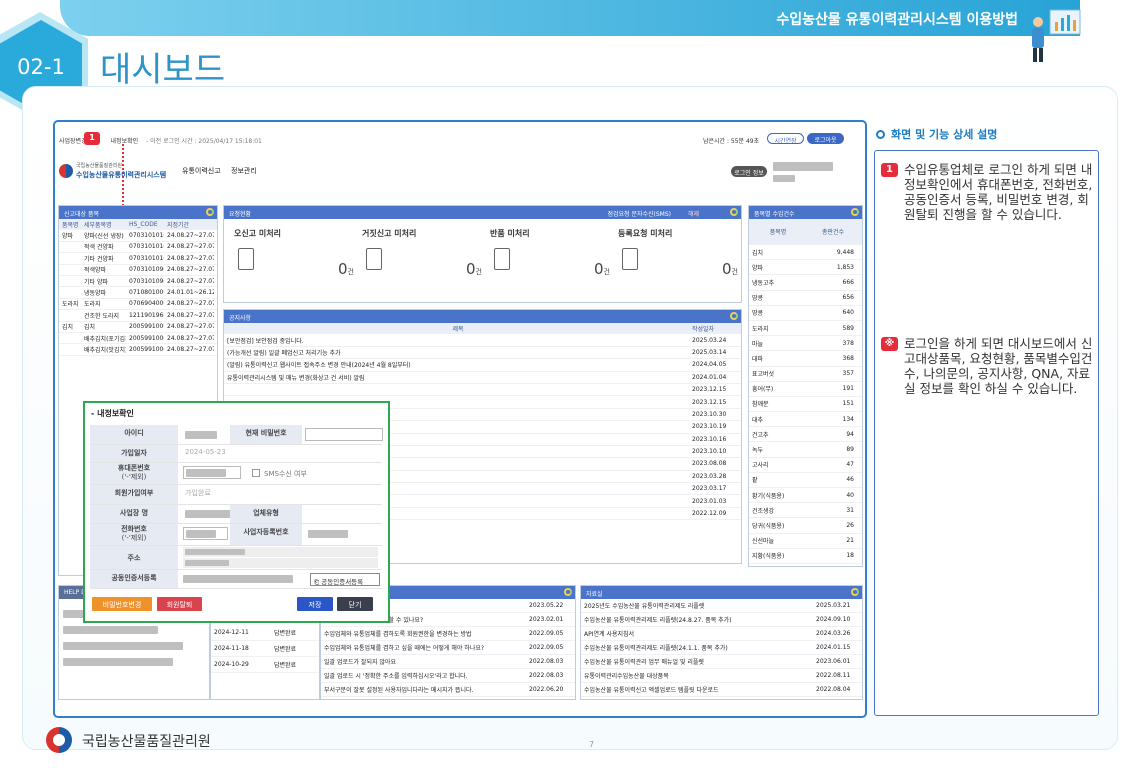  Describe the element at coordinates (285, 665) in the screenshot. I see `inquiry-status: 답변완료` at that location.